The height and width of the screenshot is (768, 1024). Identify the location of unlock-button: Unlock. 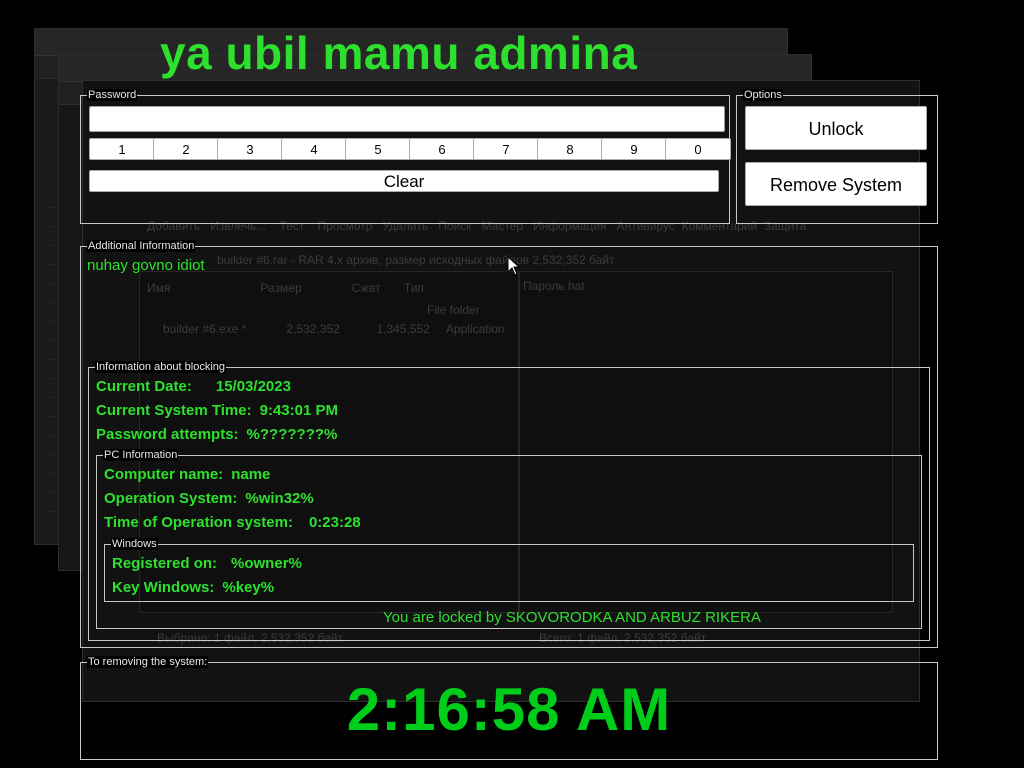
(836, 128).